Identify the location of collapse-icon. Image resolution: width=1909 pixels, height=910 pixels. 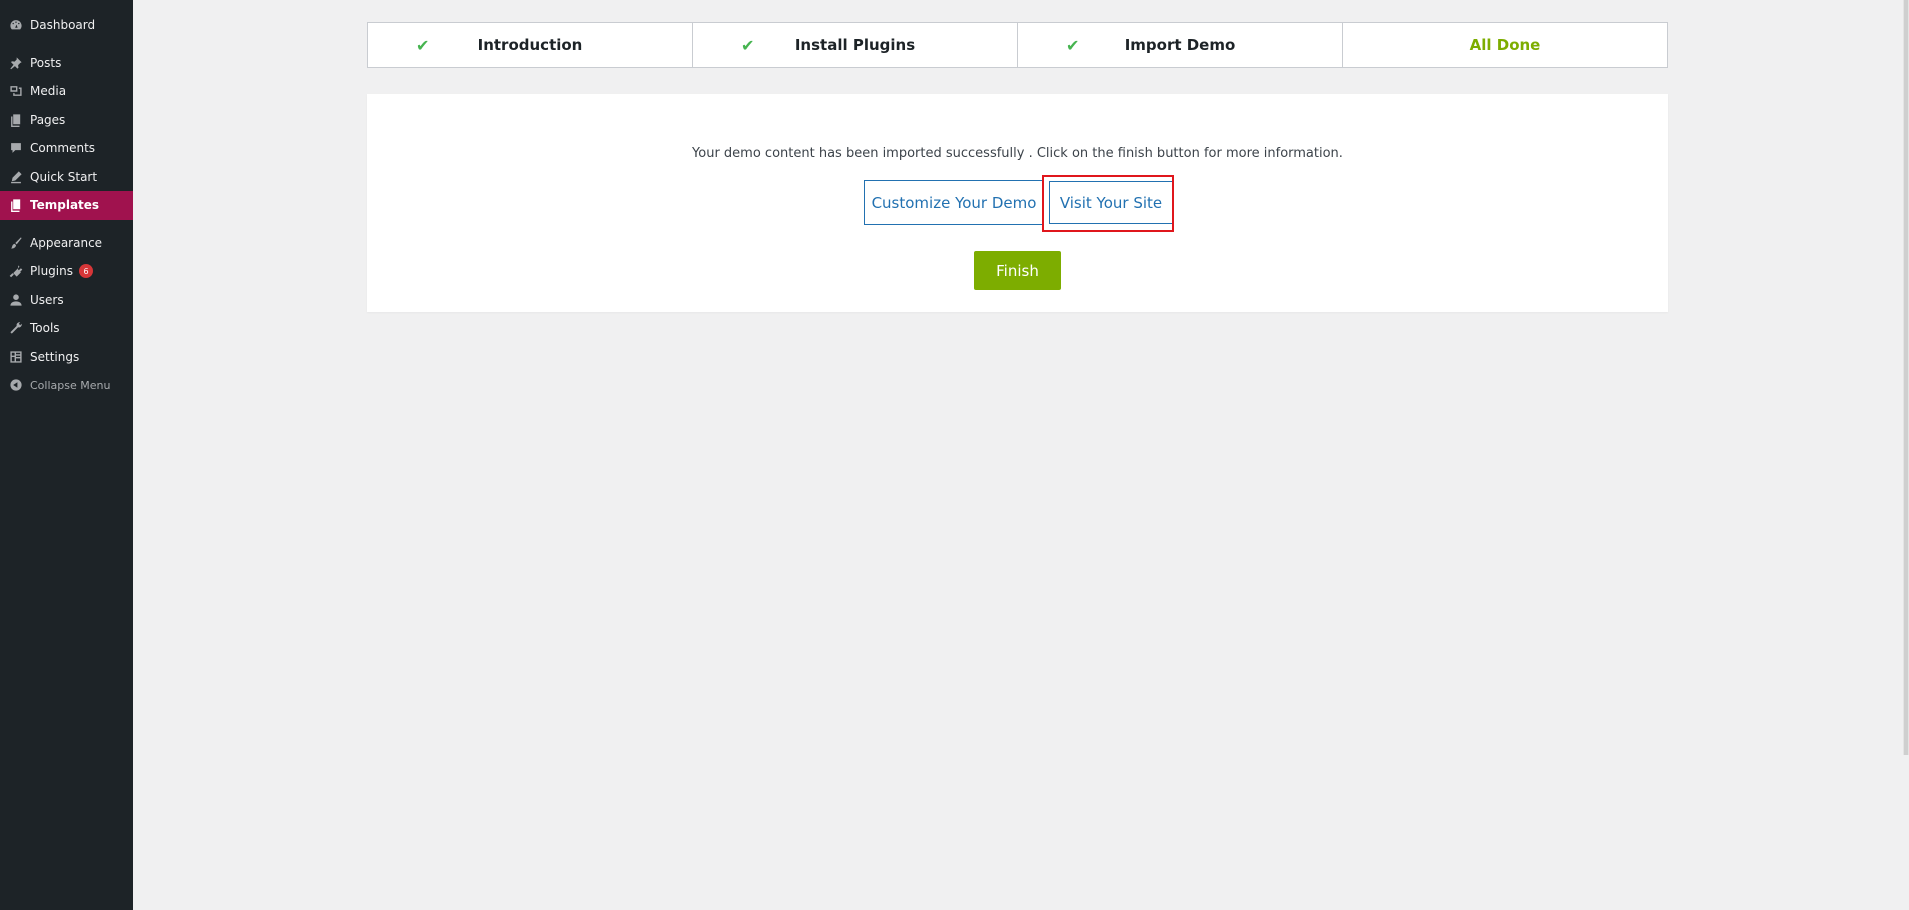
(15, 385).